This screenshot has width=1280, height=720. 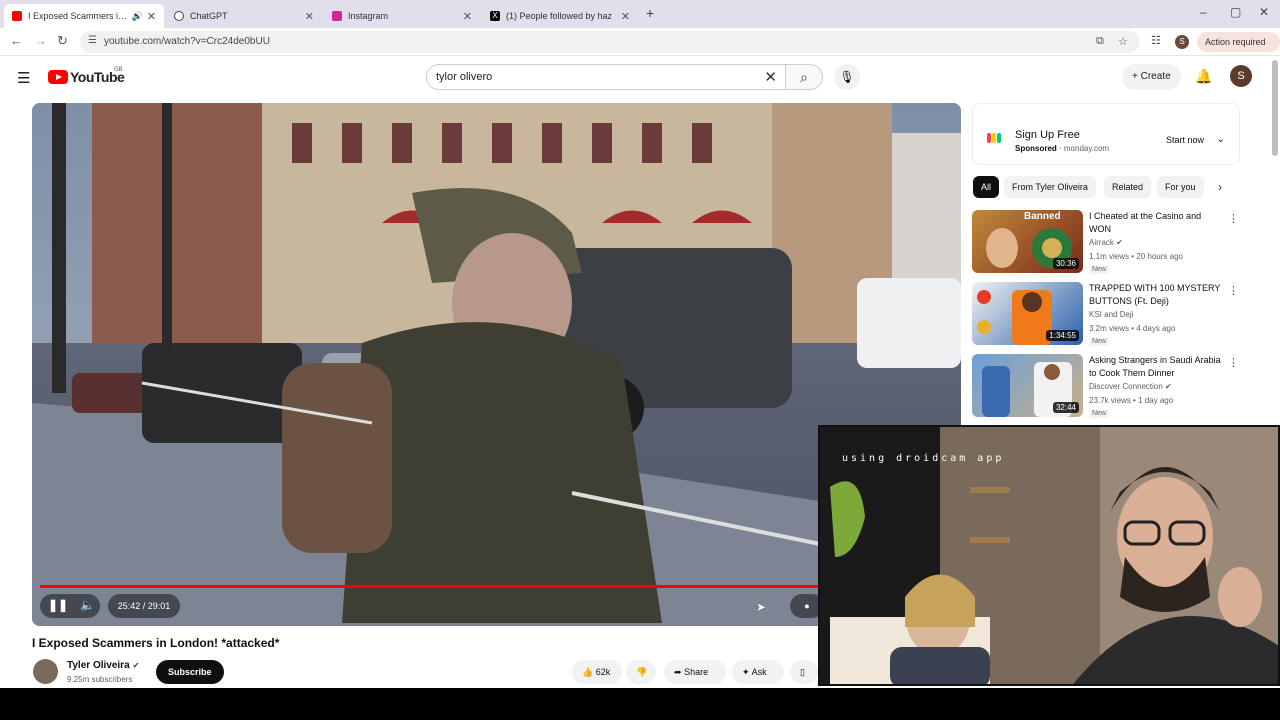 I want to click on address-bar: ☰ youtube.com/watch?v=Crc24de0bUU ⧉ ☆, so click(x=610, y=42).